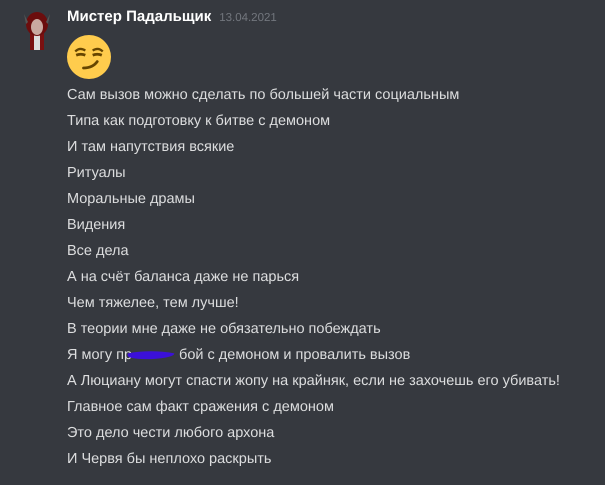 The image size is (605, 485). What do you see at coordinates (96, 225) in the screenshot?
I see `message-line: Видения` at bounding box center [96, 225].